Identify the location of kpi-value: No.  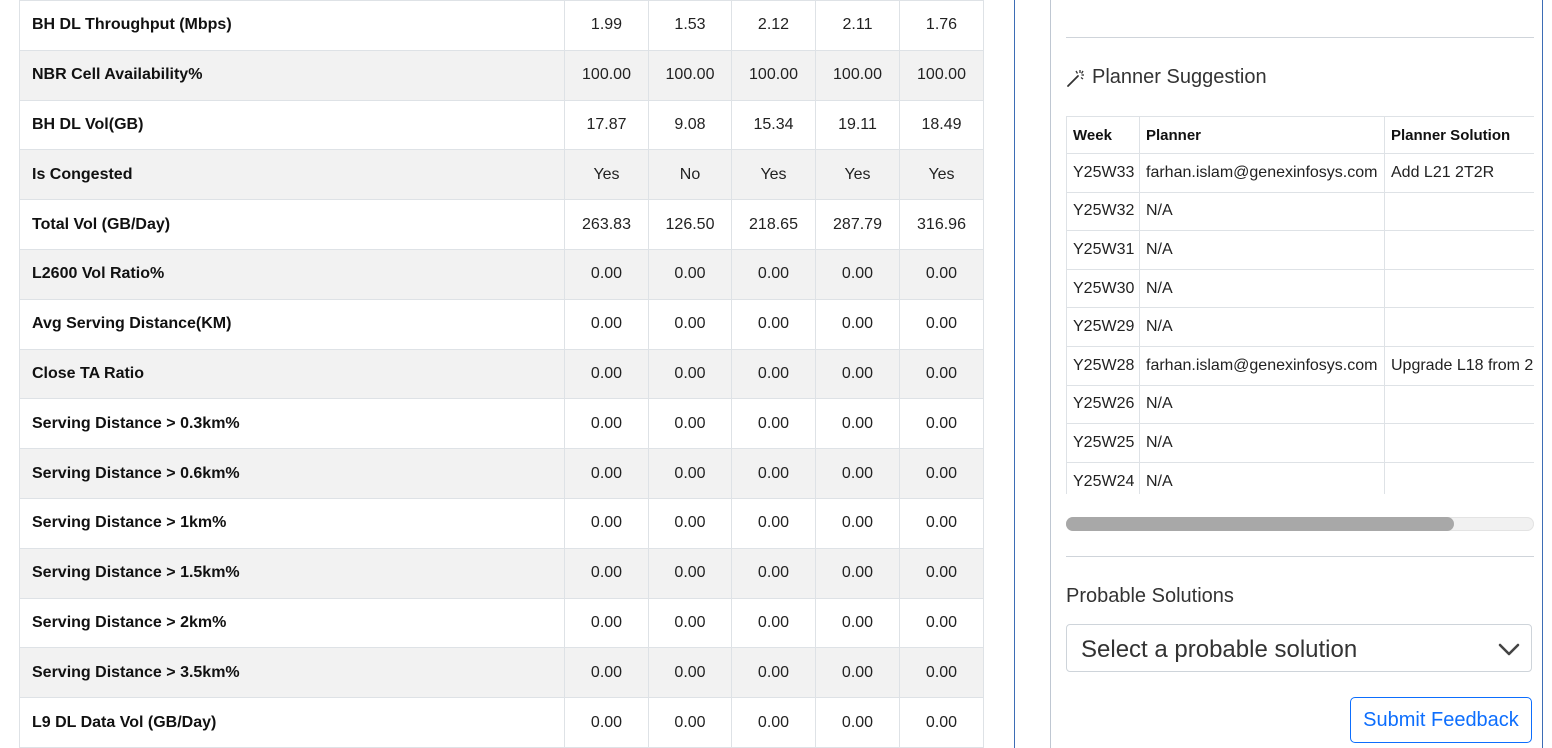
(690, 175).